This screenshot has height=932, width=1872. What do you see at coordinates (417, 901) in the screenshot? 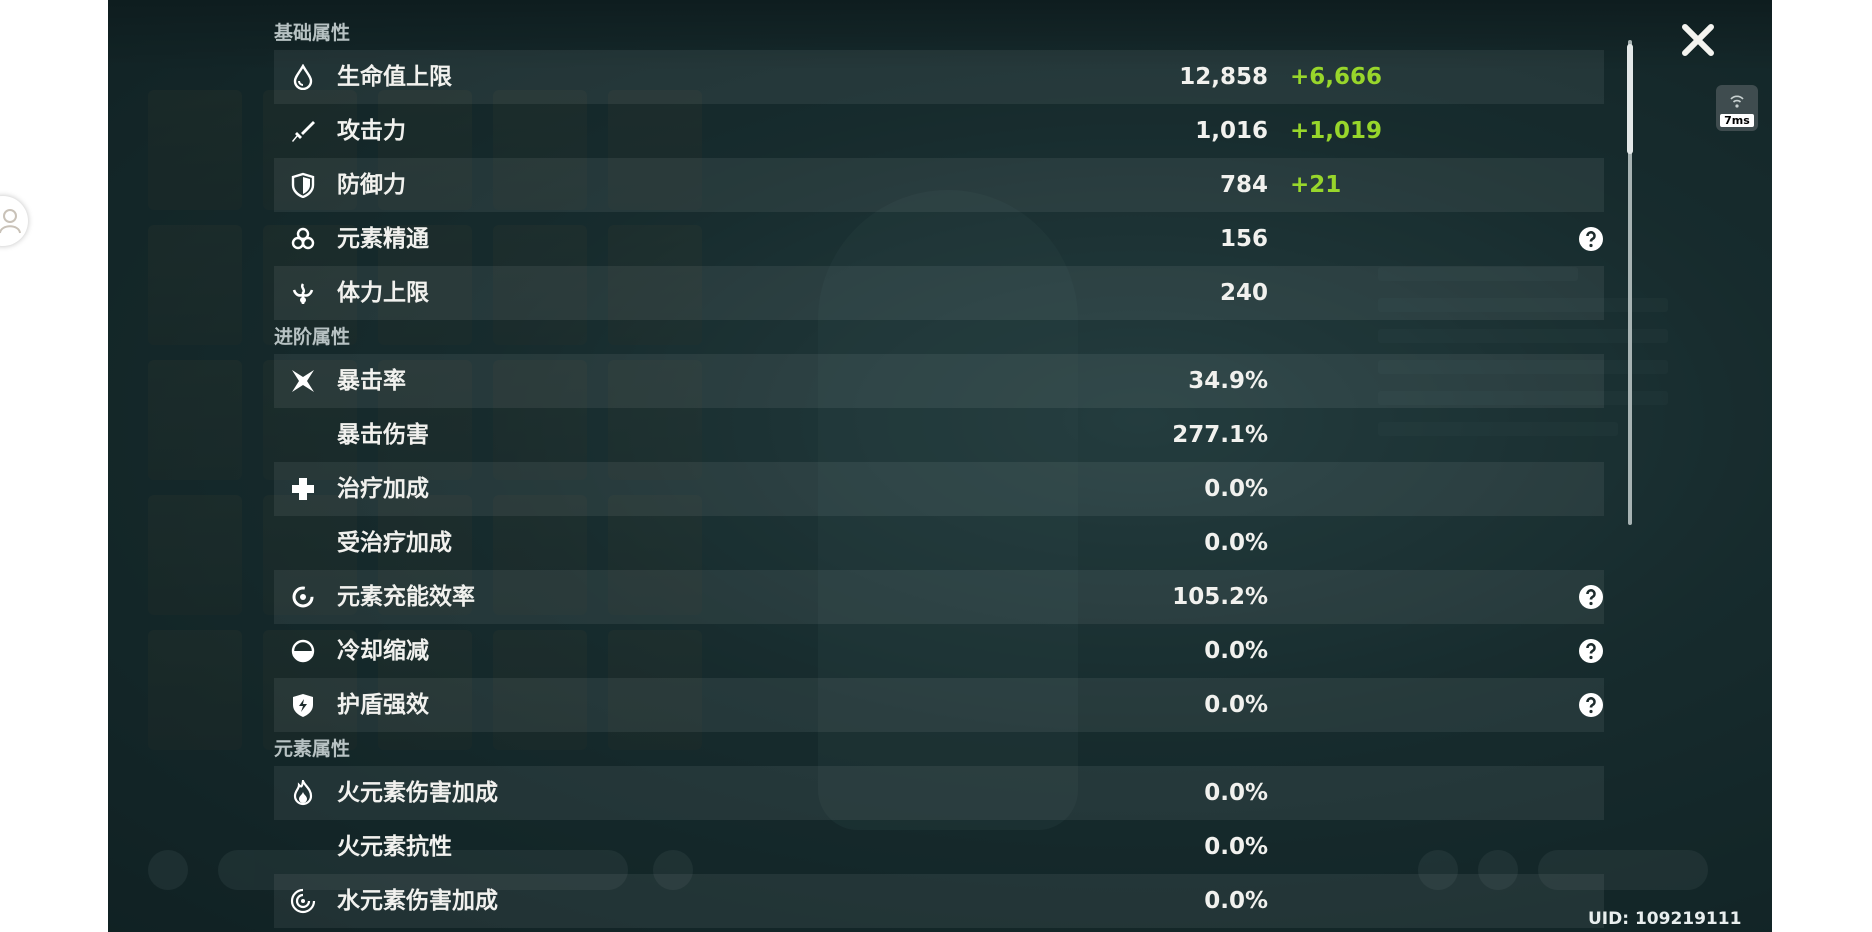
I see `stat-label: 水元素伤害加成` at bounding box center [417, 901].